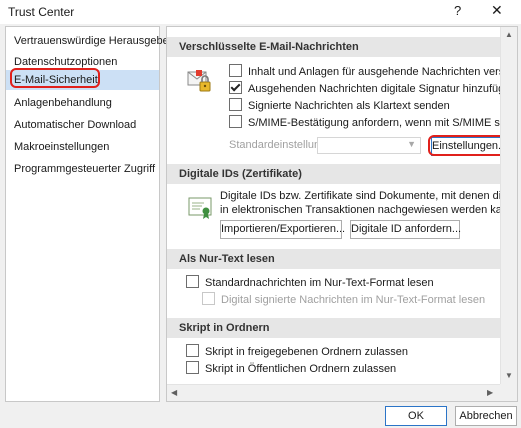 This screenshot has height=428, width=521. Describe the element at coordinates (369, 145) in the screenshot. I see `default-setting-dropdown: ▼` at that location.